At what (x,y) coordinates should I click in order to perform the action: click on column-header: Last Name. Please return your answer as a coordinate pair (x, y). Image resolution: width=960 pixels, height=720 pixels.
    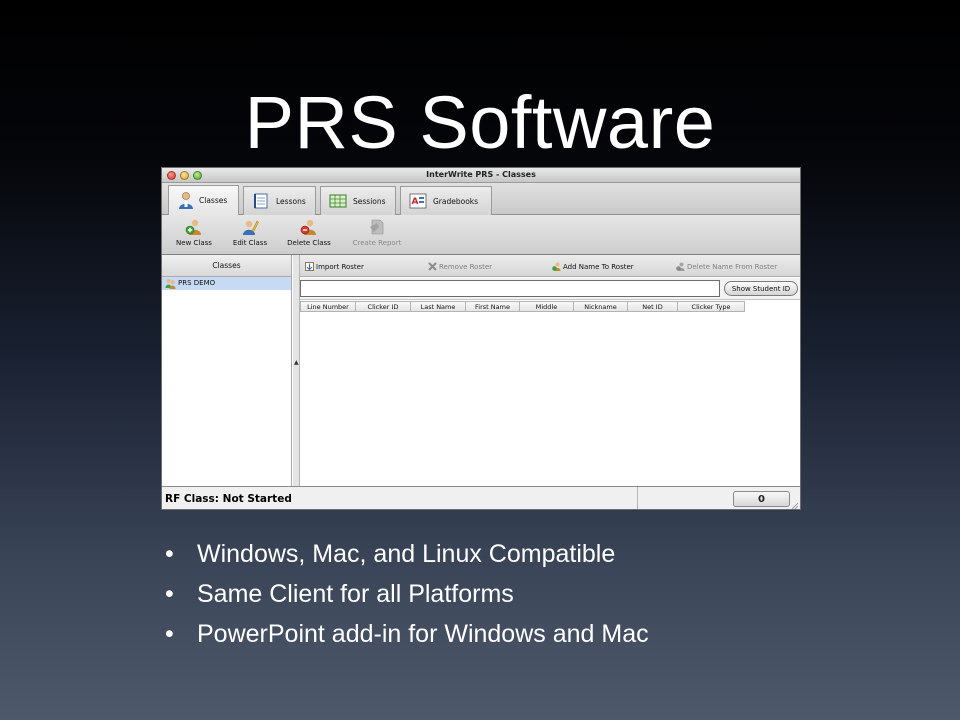
    Looking at the image, I should click on (438, 306).